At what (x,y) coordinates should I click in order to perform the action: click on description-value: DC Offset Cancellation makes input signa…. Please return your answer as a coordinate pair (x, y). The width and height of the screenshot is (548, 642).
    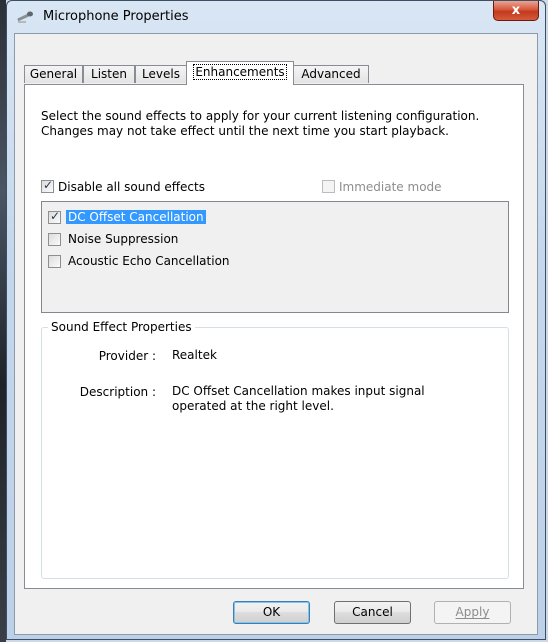
    Looking at the image, I should click on (298, 398).